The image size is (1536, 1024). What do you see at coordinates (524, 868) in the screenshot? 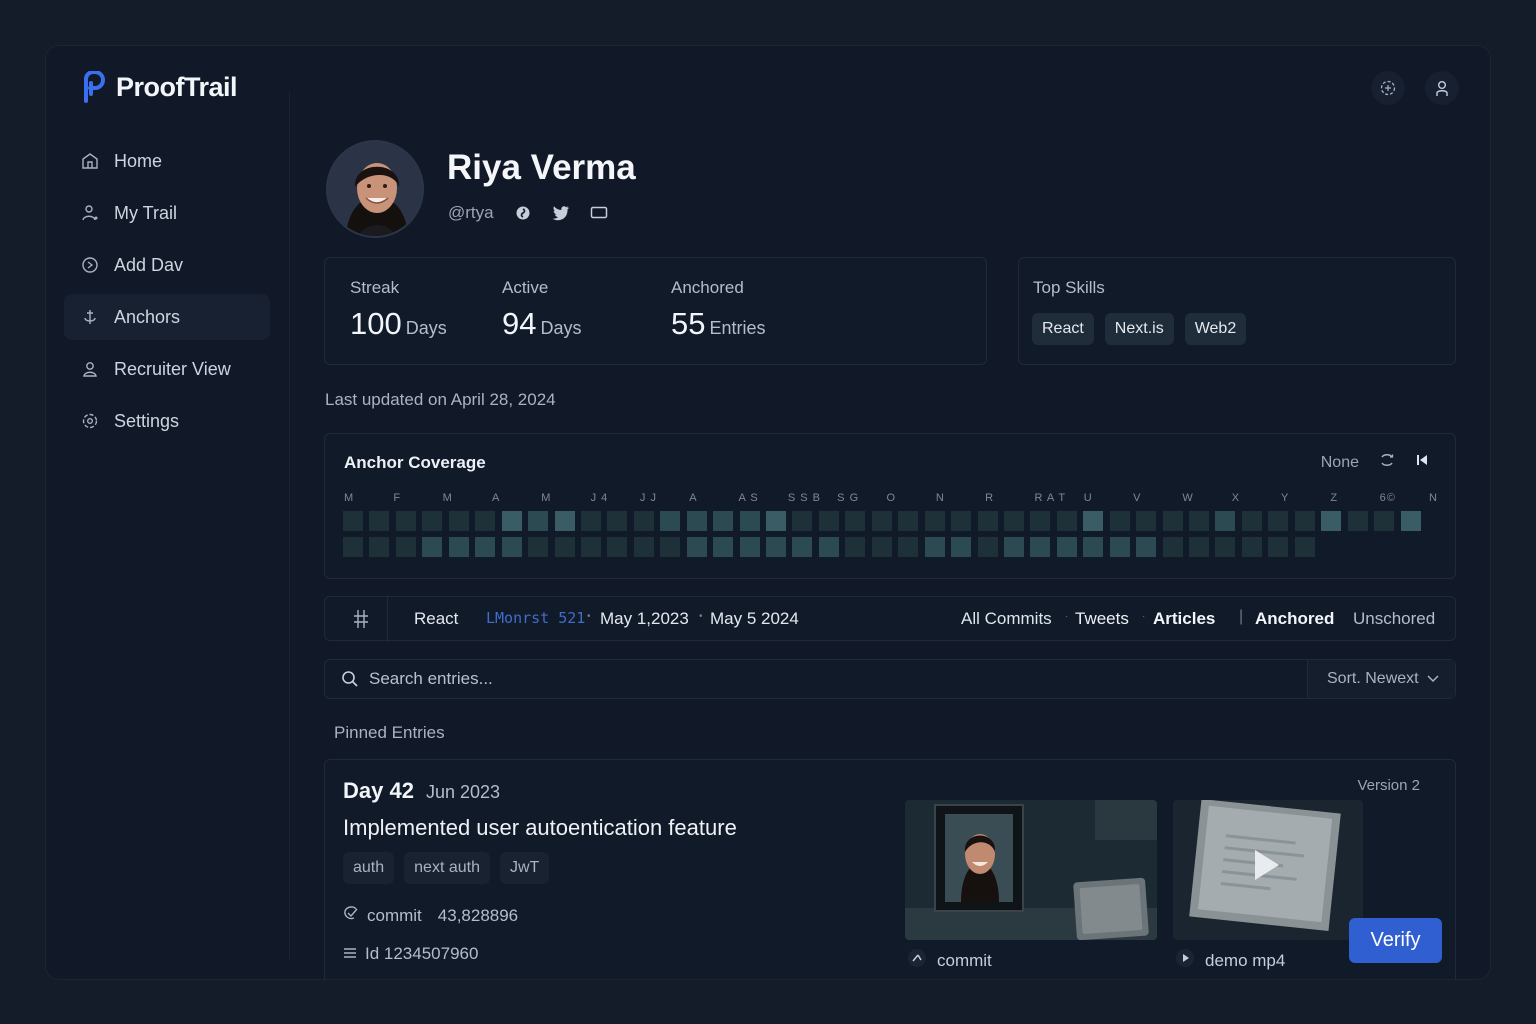
I see `tag-chip: JwT` at bounding box center [524, 868].